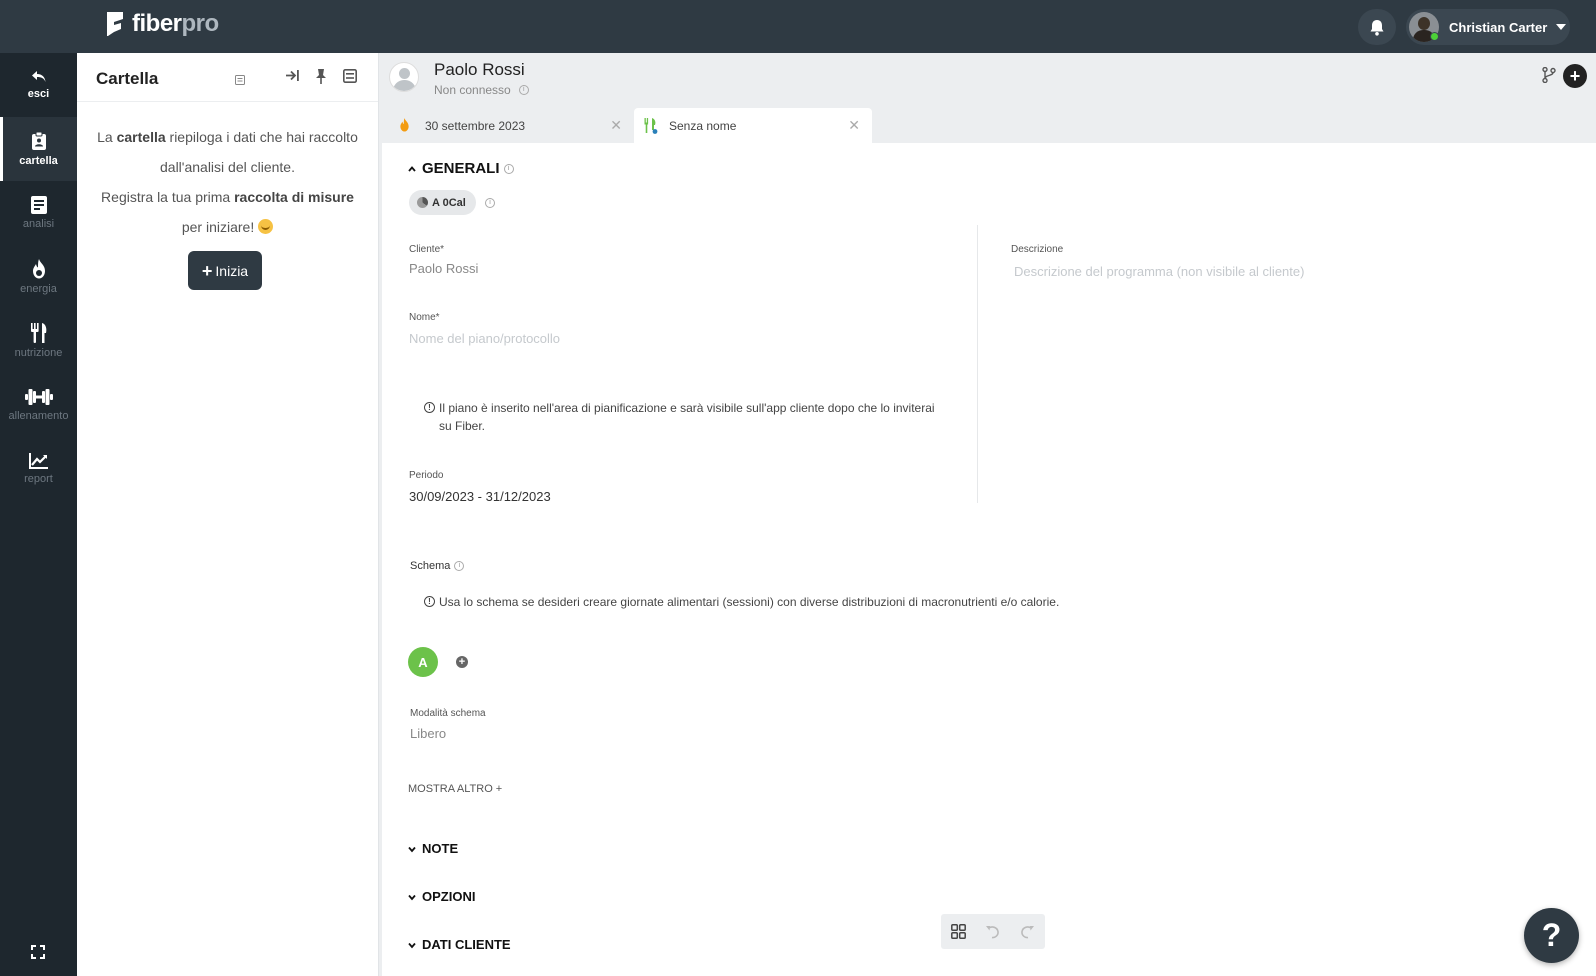  Describe the element at coordinates (977, 364) in the screenshot. I see `column-divider` at that location.